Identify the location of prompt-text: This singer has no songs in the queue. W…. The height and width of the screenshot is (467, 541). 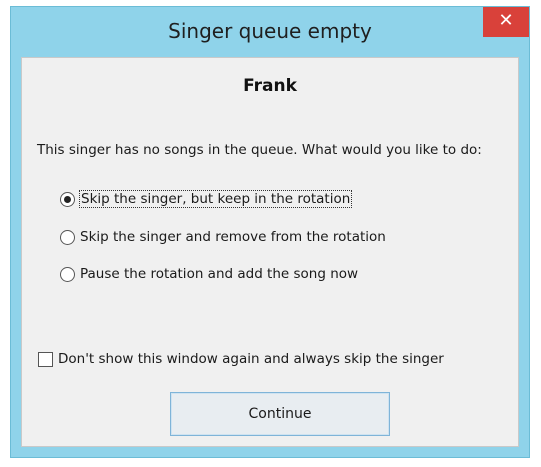
(259, 150).